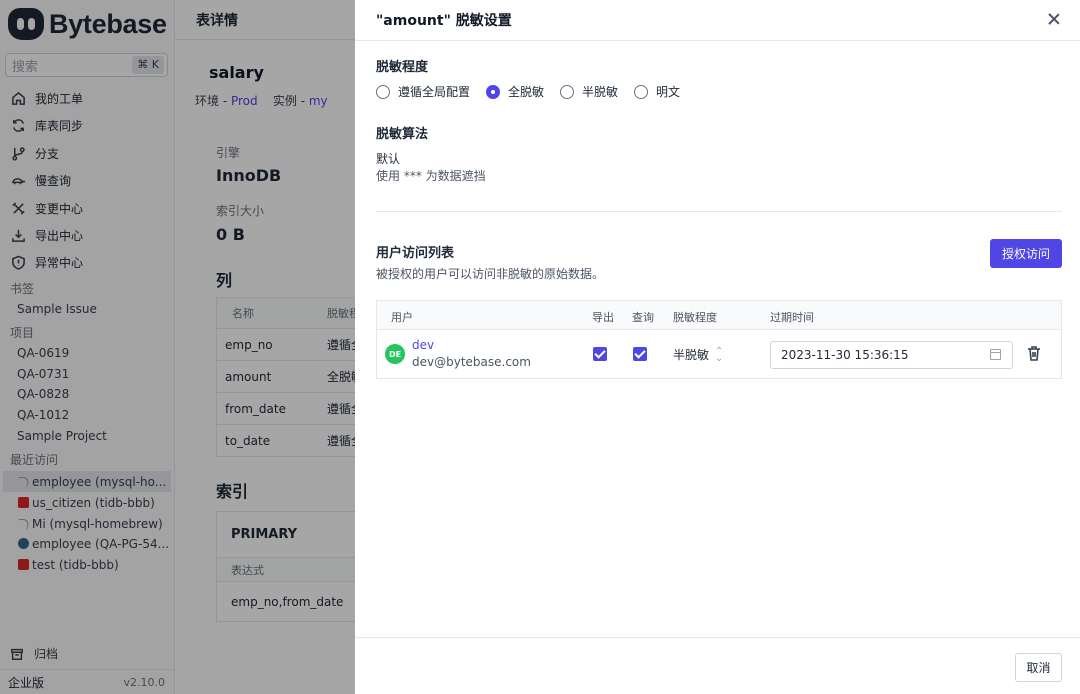 The width and height of the screenshot is (1080, 694). What do you see at coordinates (402, 67) in the screenshot?
I see `masking-level-title: 脱敏程度` at bounding box center [402, 67].